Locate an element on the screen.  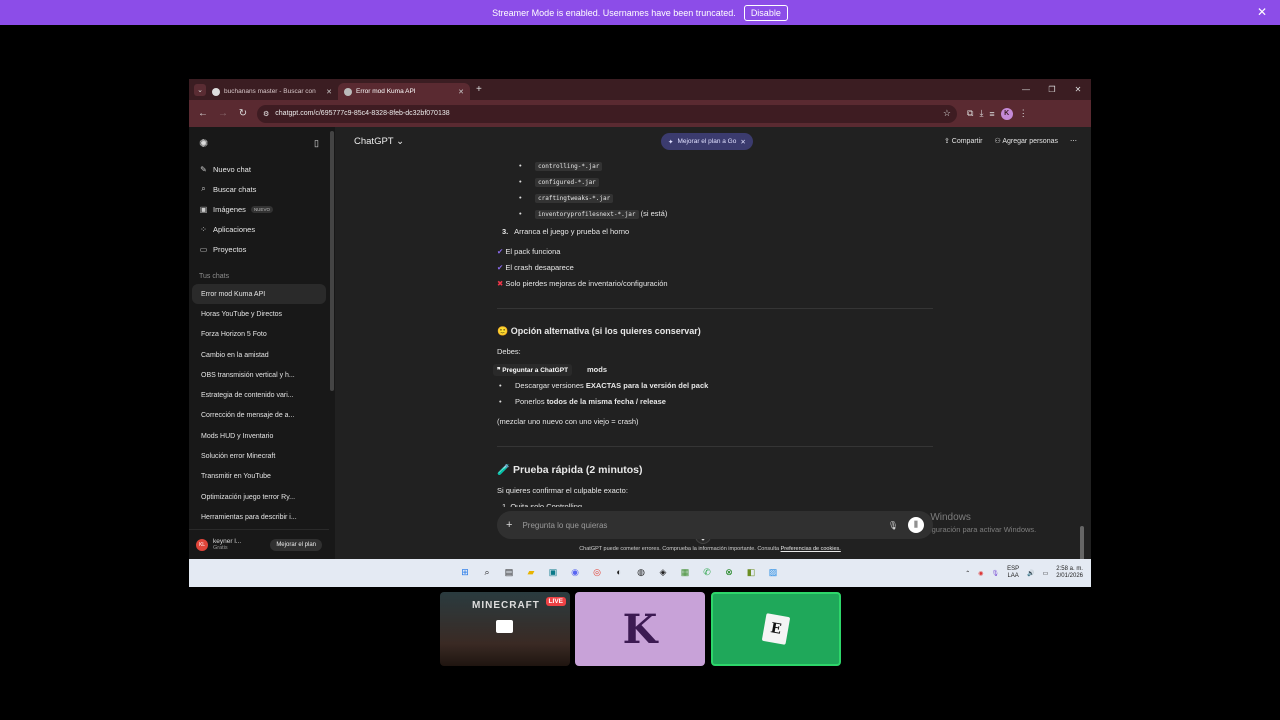
user-profile: KL keyner l... Gratis Mejorar el plan is located at coordinates (259, 544).